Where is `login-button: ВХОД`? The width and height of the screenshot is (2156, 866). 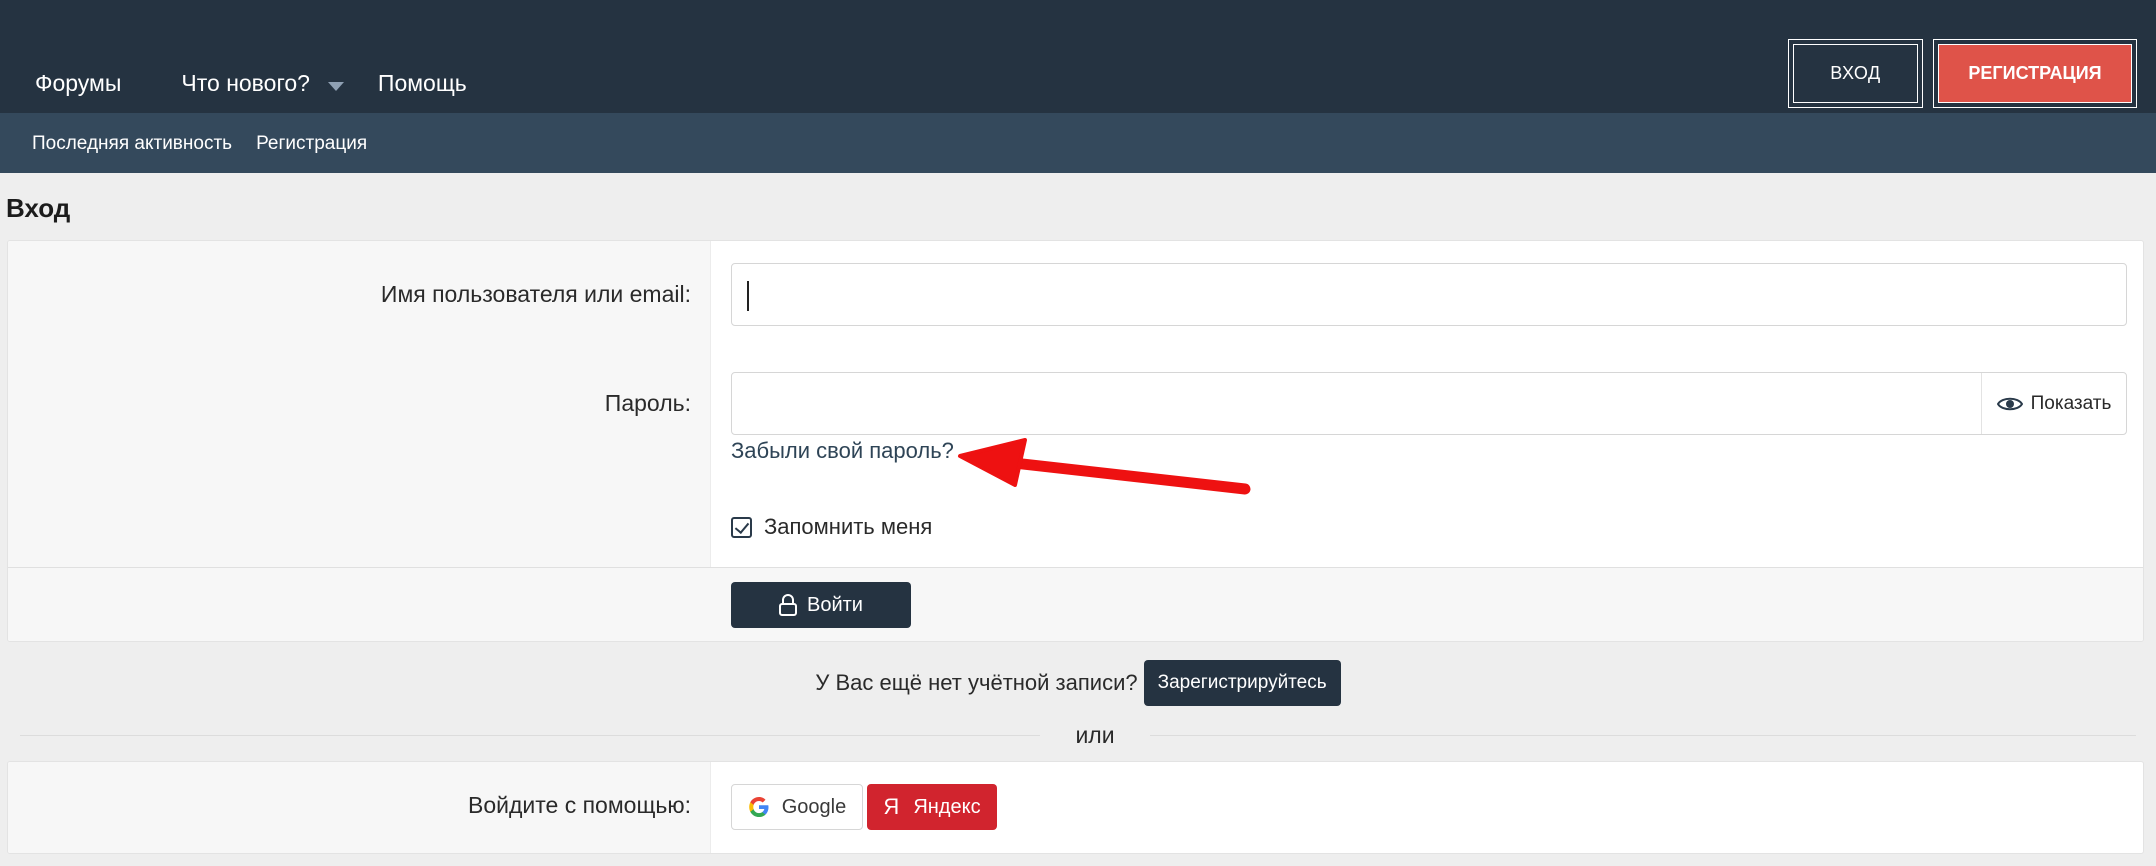
login-button: ВХОД is located at coordinates (1855, 73).